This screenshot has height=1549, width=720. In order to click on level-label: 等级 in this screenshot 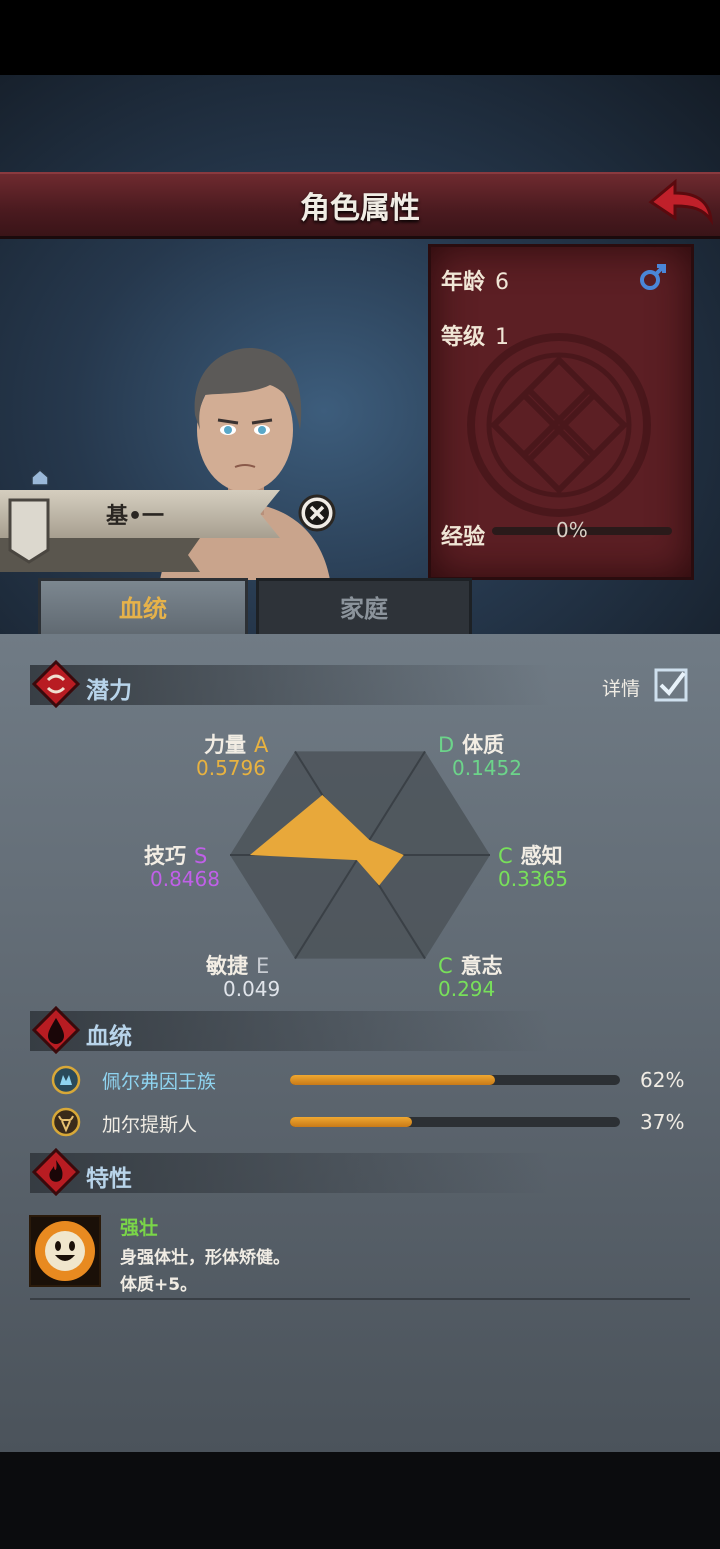, I will do `click(463, 337)`.